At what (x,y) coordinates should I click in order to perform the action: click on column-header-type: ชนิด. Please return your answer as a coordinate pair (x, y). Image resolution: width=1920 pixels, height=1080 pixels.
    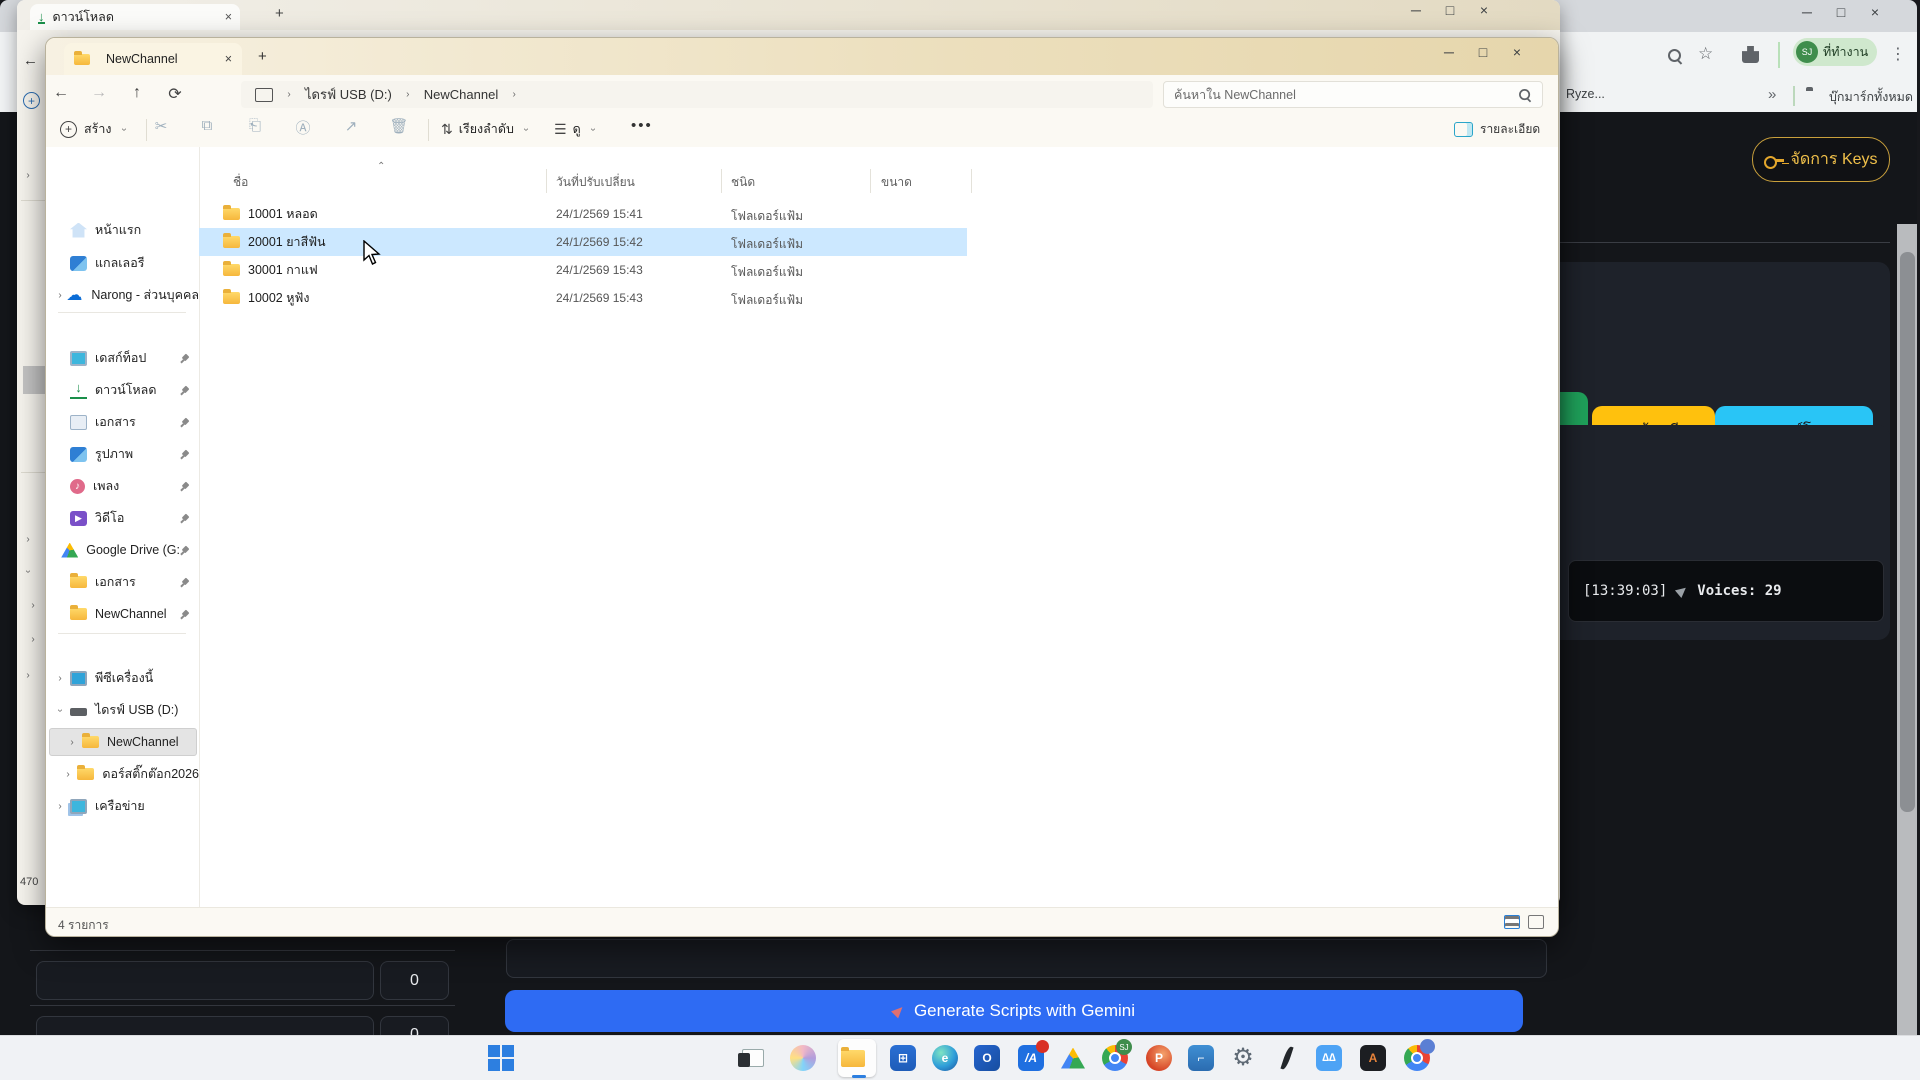
    Looking at the image, I should click on (743, 182).